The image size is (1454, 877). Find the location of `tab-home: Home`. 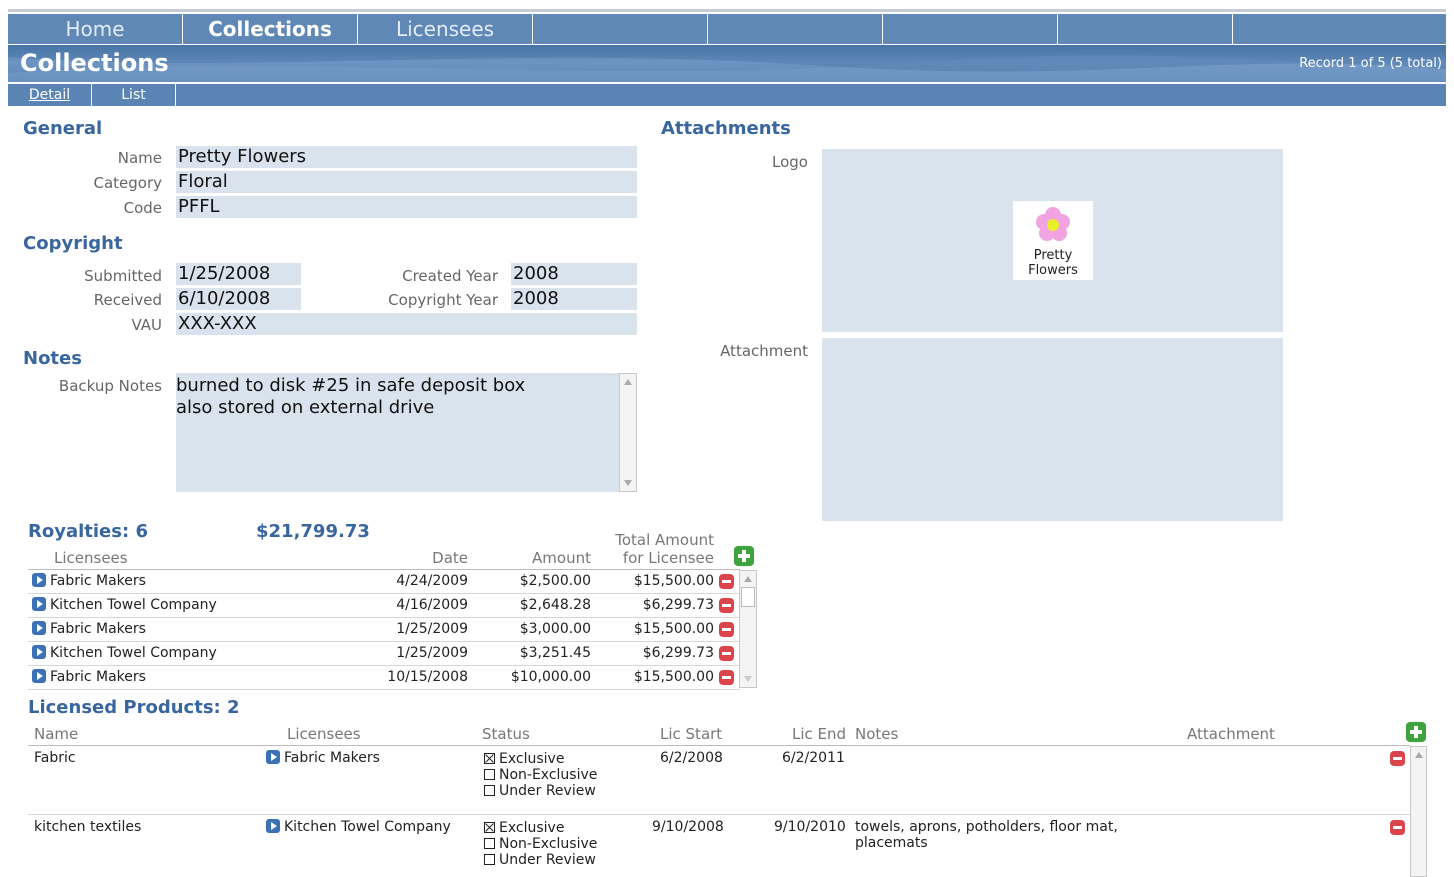

tab-home: Home is located at coordinates (95, 29).